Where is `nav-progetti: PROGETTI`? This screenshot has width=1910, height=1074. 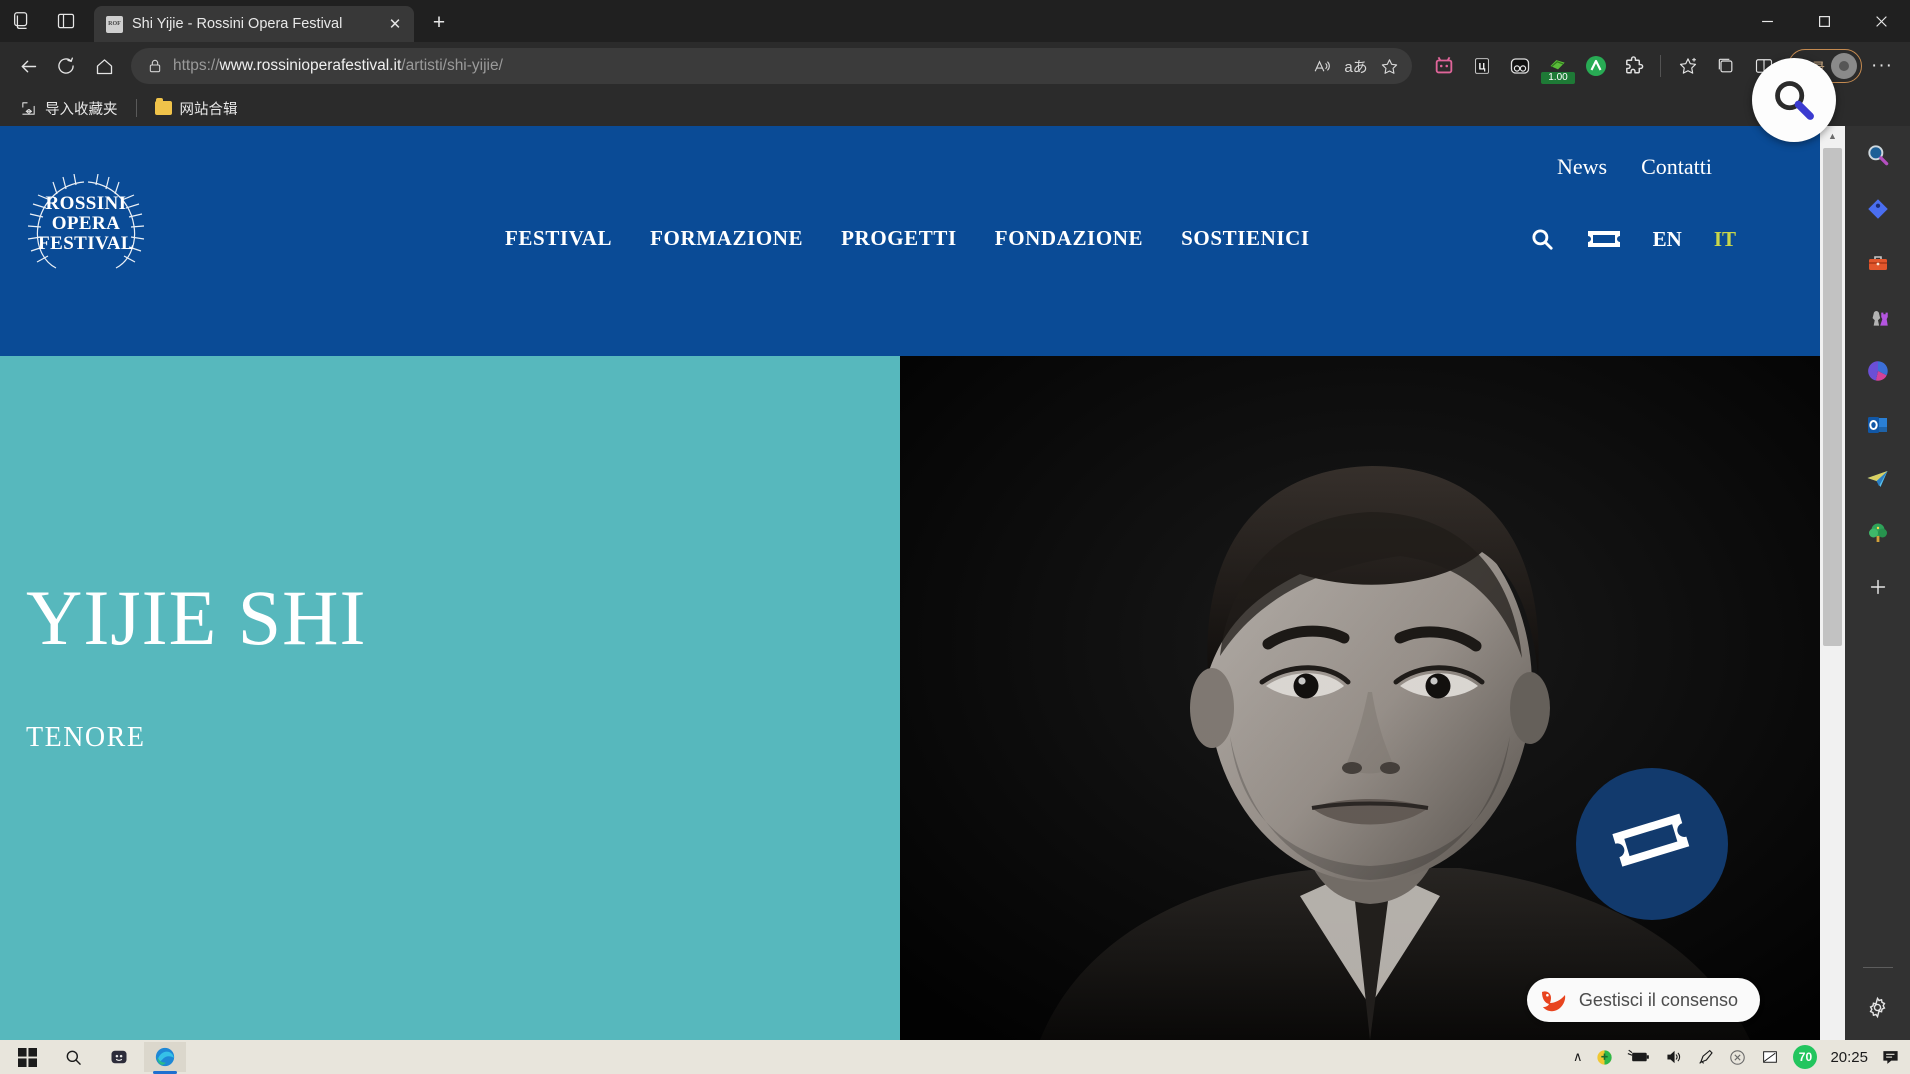 nav-progetti: PROGETTI is located at coordinates (899, 238).